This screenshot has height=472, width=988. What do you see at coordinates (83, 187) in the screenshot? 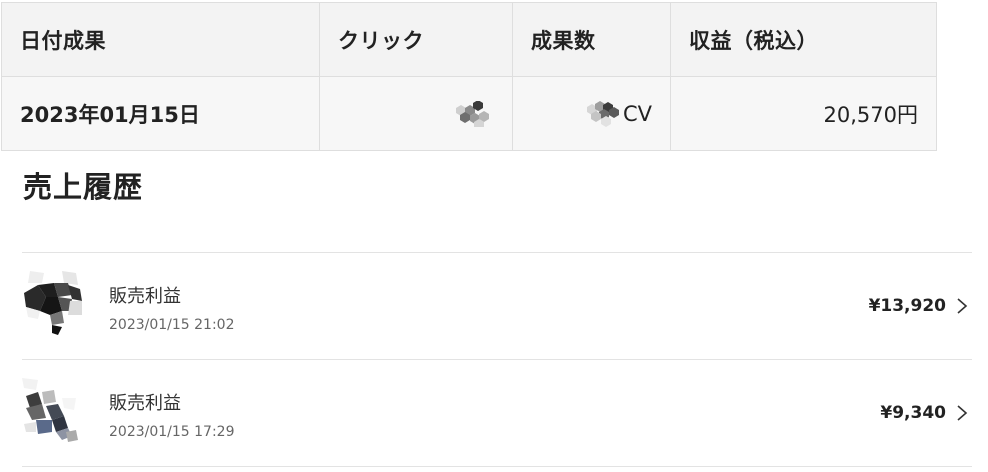
I see `section-title-sales-history: 売上履歴` at bounding box center [83, 187].